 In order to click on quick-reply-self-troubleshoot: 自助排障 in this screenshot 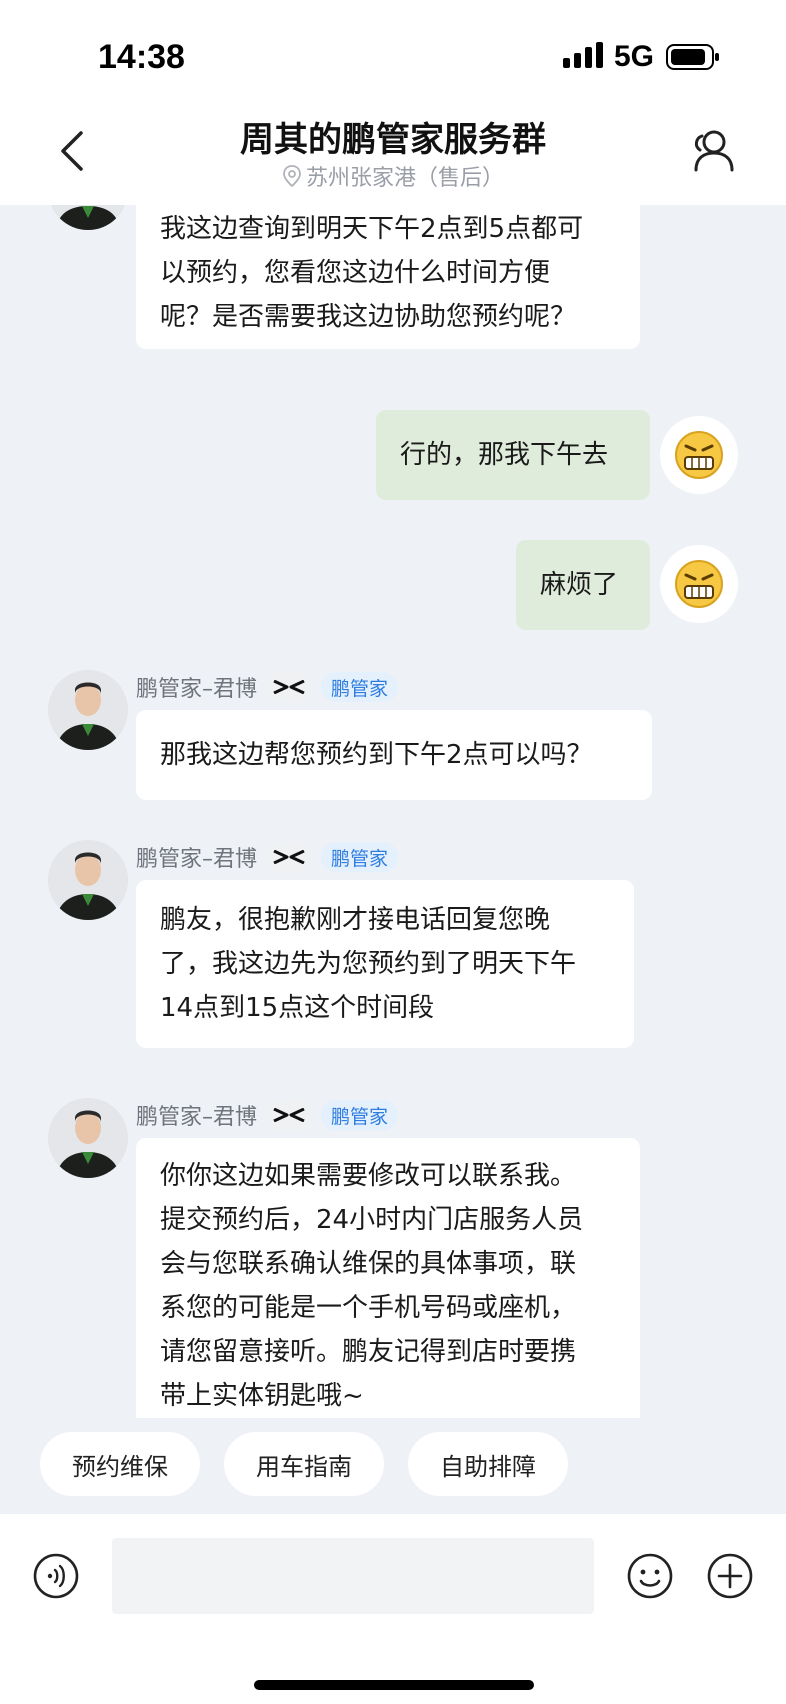, I will do `click(488, 1464)`.